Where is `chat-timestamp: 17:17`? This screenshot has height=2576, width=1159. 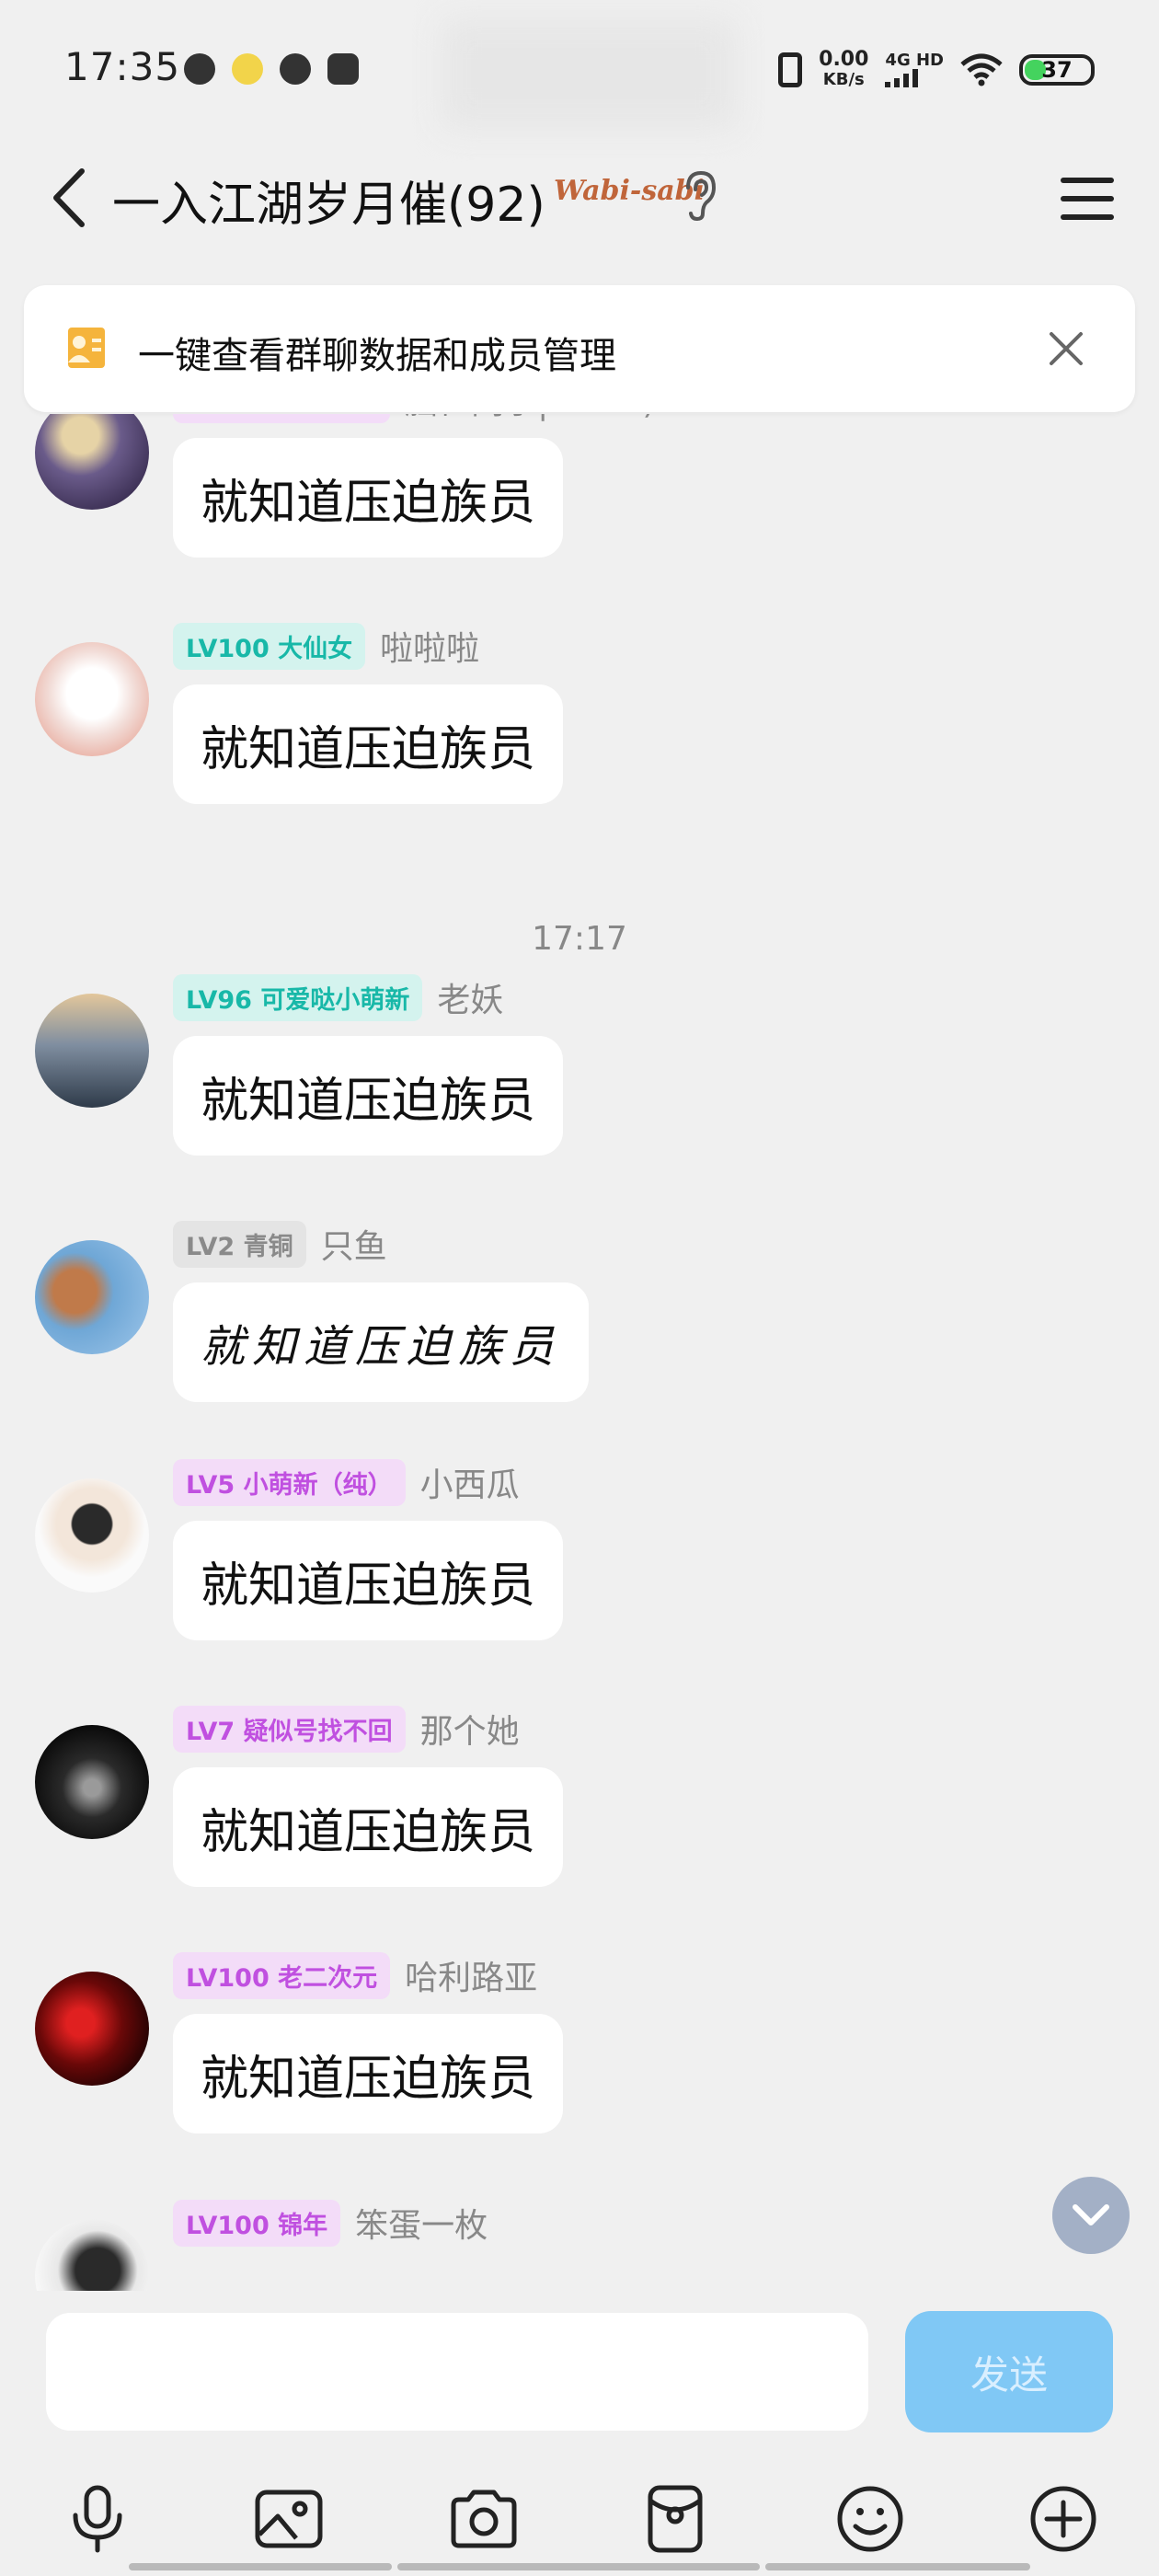
chat-timestamp: 17:17 is located at coordinates (579, 939).